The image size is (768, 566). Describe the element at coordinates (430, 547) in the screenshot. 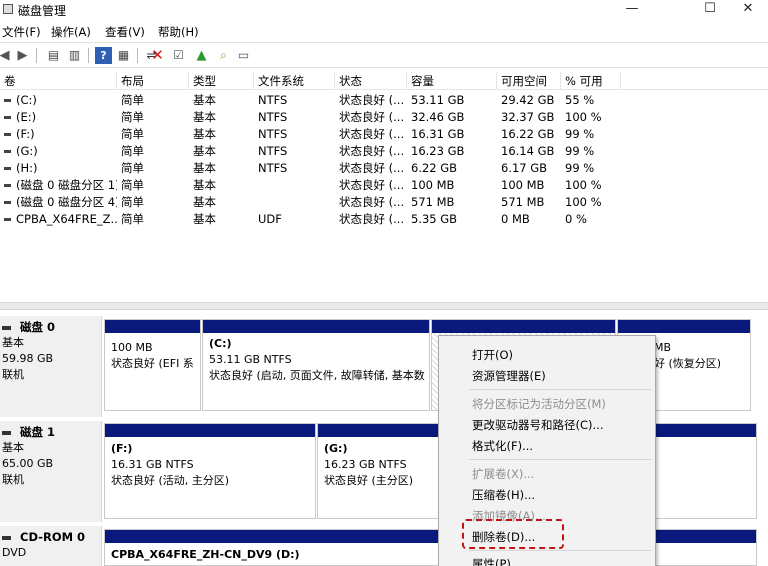

I see `partition-cdrom-d: CPBA_X64FRE_ZH-CN_DV9 (D:)` at that location.